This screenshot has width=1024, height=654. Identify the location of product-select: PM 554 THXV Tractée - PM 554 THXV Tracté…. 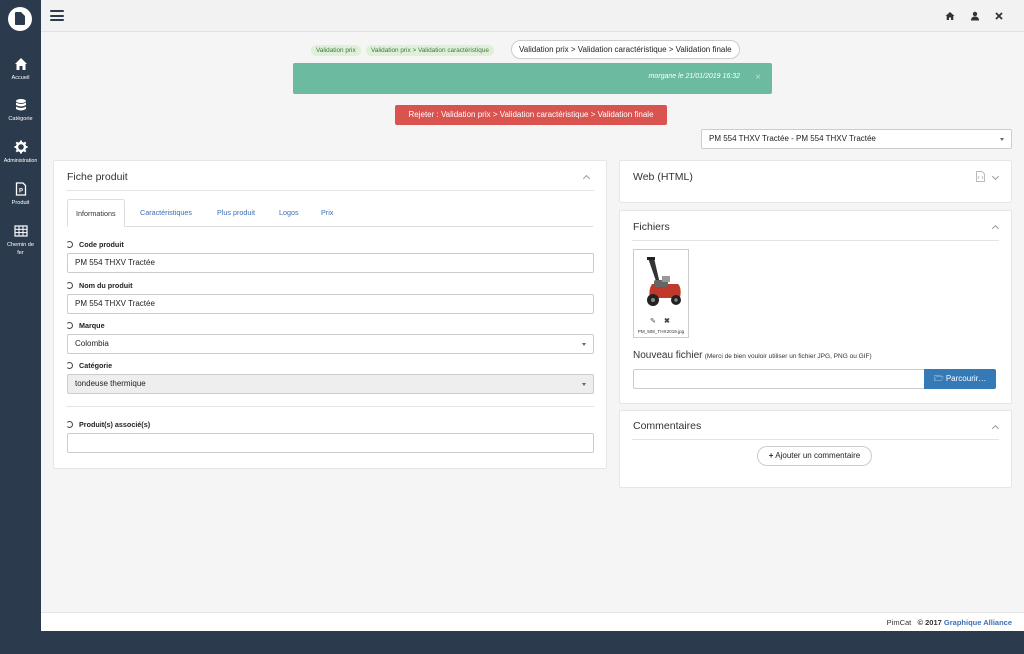
(856, 139).